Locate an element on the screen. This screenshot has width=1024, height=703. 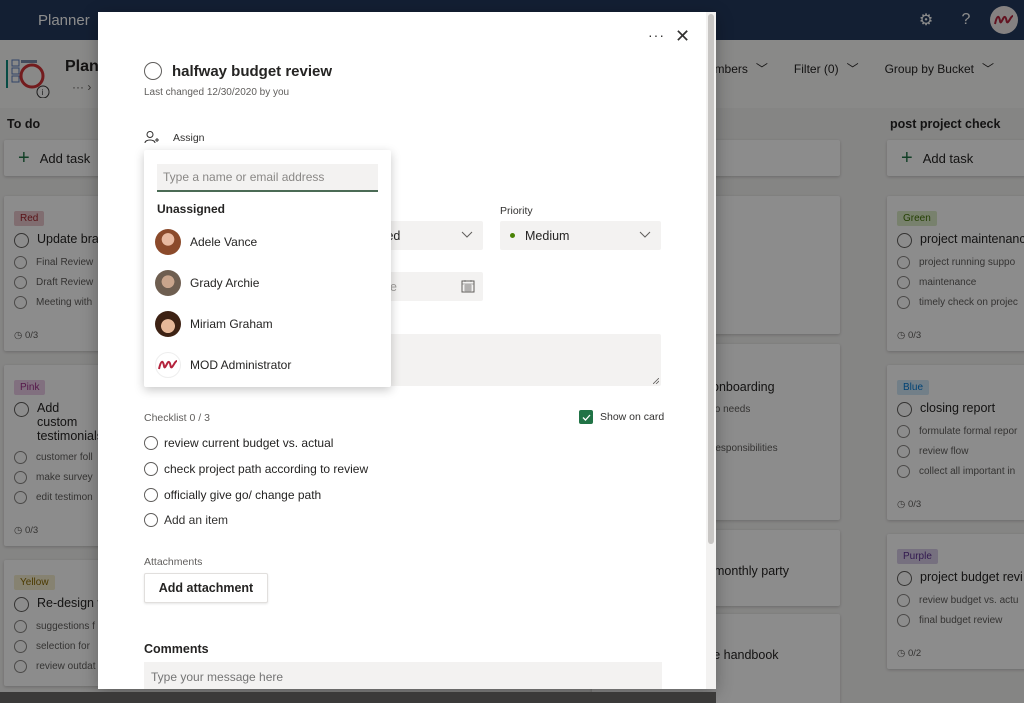
scrollbar-thumb is located at coordinates (711, 279).